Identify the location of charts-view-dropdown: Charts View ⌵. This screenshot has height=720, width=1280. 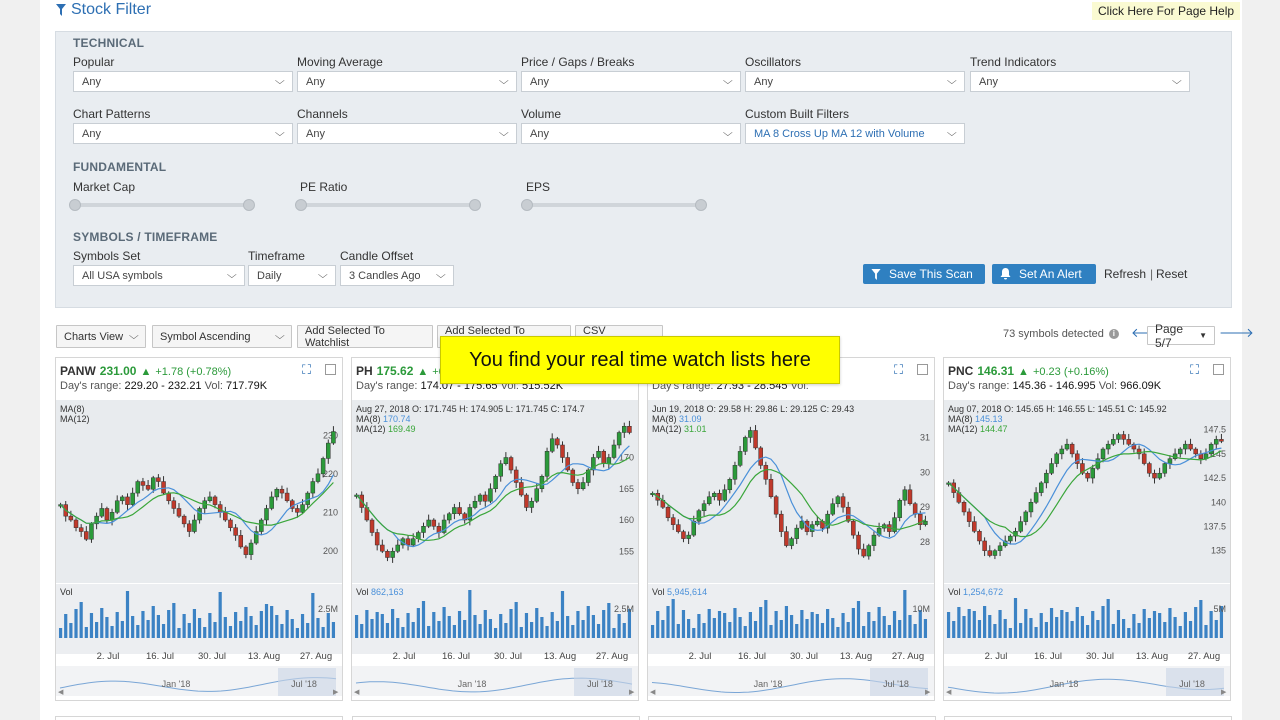
(101, 336).